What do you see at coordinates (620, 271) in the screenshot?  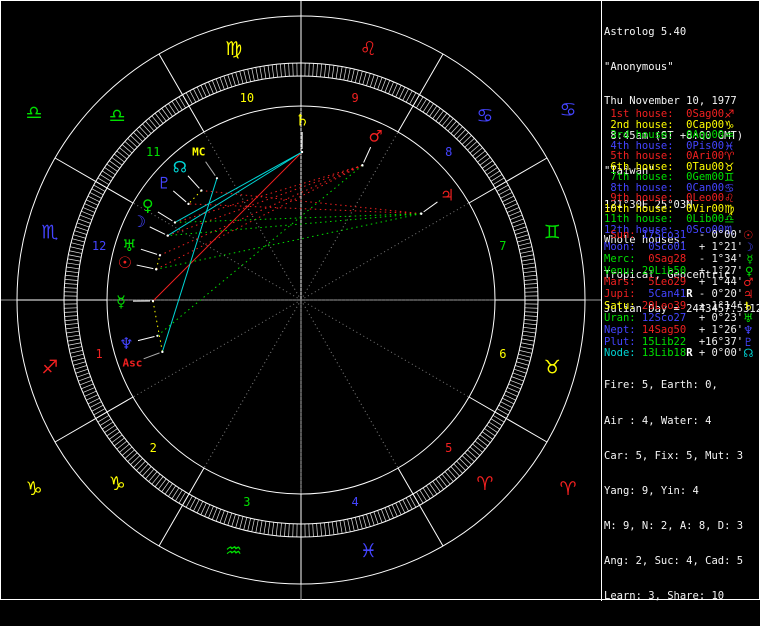 I see `planet-label: Venu:` at bounding box center [620, 271].